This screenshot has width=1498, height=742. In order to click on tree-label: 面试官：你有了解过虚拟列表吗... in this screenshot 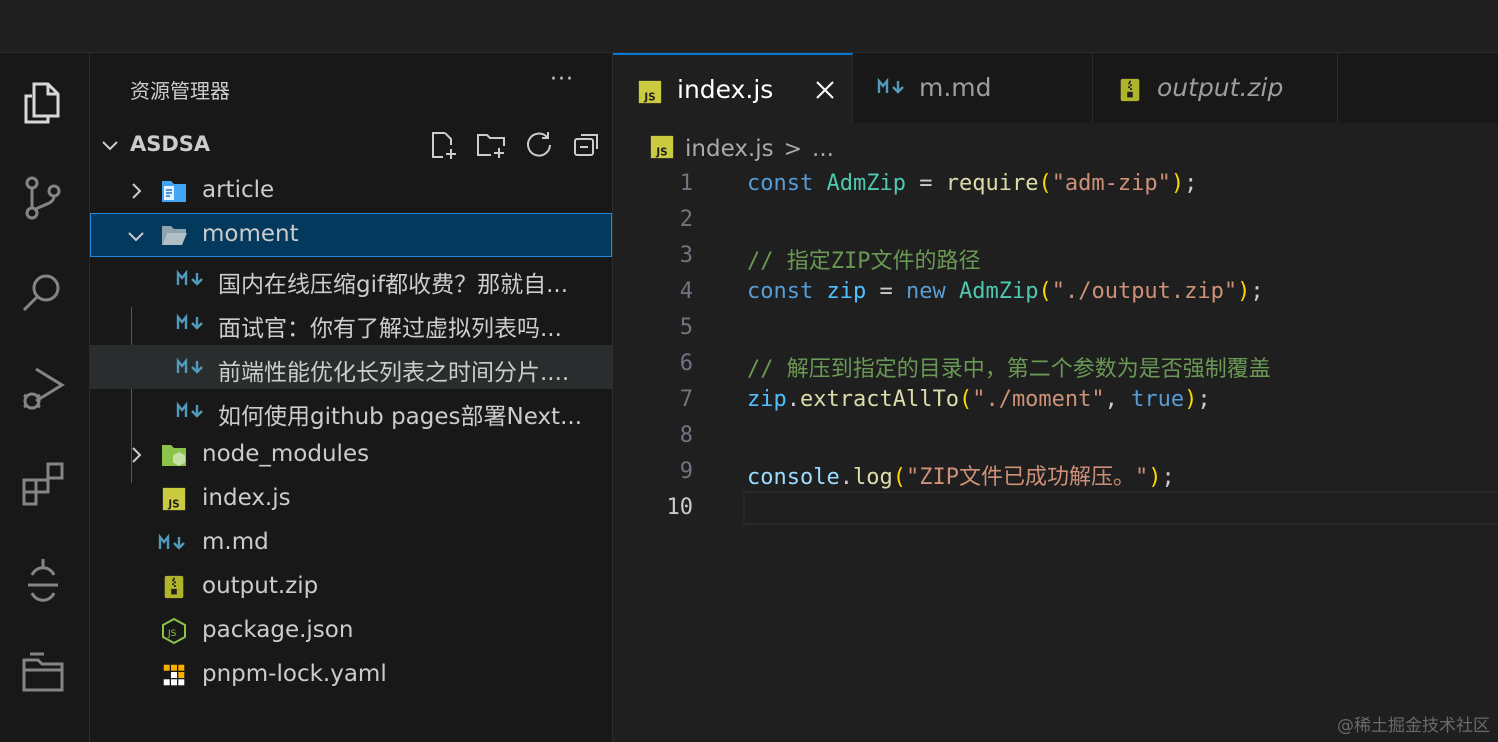, I will do `click(390, 329)`.